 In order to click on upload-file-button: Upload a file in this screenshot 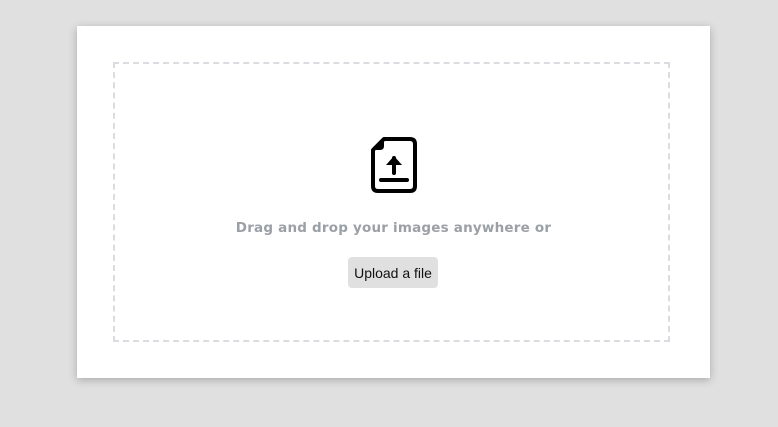, I will do `click(393, 272)`.